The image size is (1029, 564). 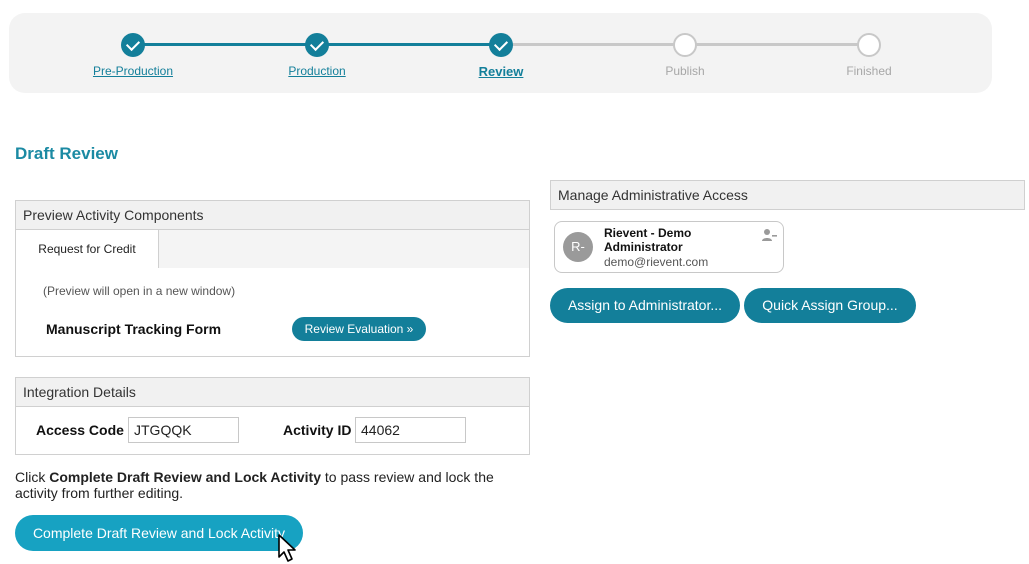 What do you see at coordinates (272, 392) in the screenshot?
I see `panel-header: Integration Details` at bounding box center [272, 392].